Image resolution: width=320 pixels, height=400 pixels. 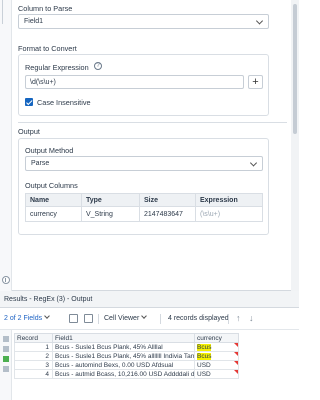 I want to click on header-field1: Field1, so click(x=123, y=338).